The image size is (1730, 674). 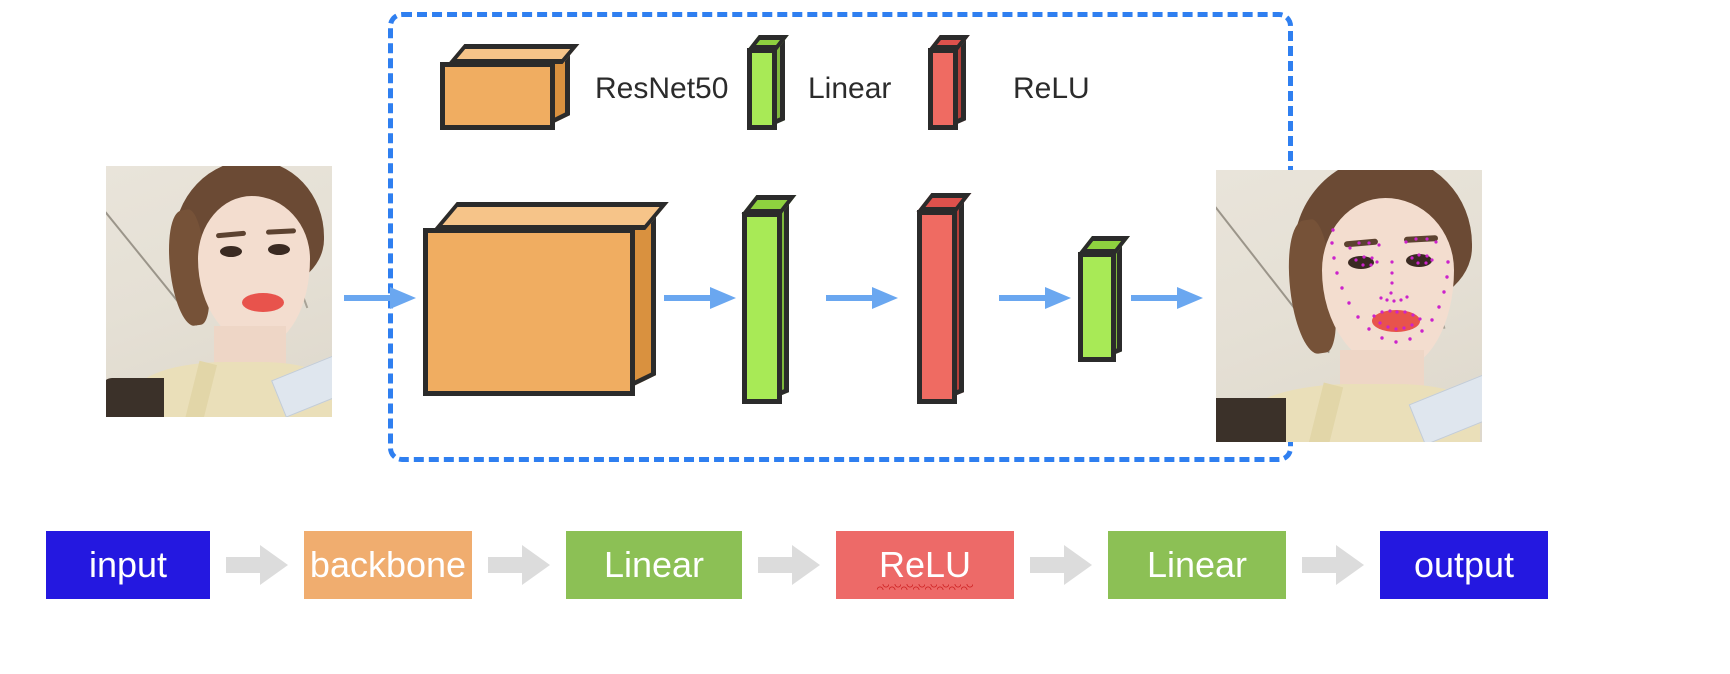 I want to click on arrow-input-to-backbone, so click(x=380, y=298).